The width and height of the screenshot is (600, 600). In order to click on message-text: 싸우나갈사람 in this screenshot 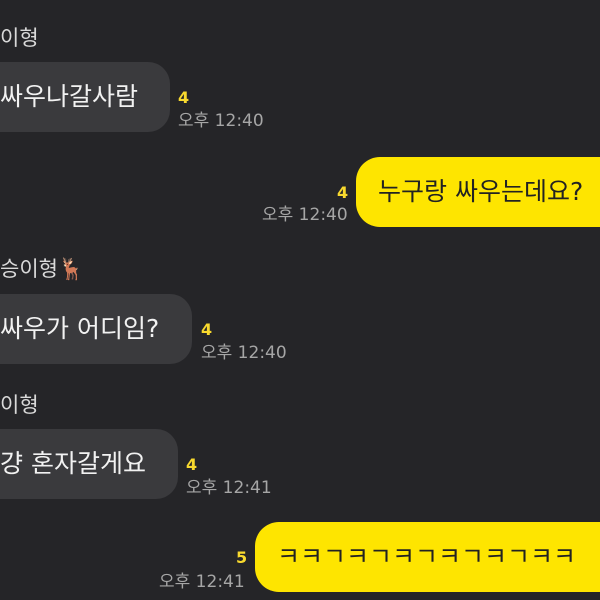, I will do `click(69, 96)`.